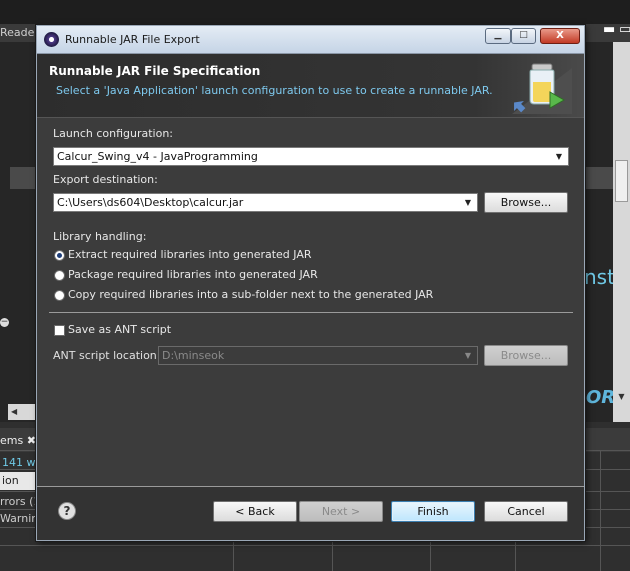 The width and height of the screenshot is (630, 571). I want to click on back-button: < Back, so click(255, 511).